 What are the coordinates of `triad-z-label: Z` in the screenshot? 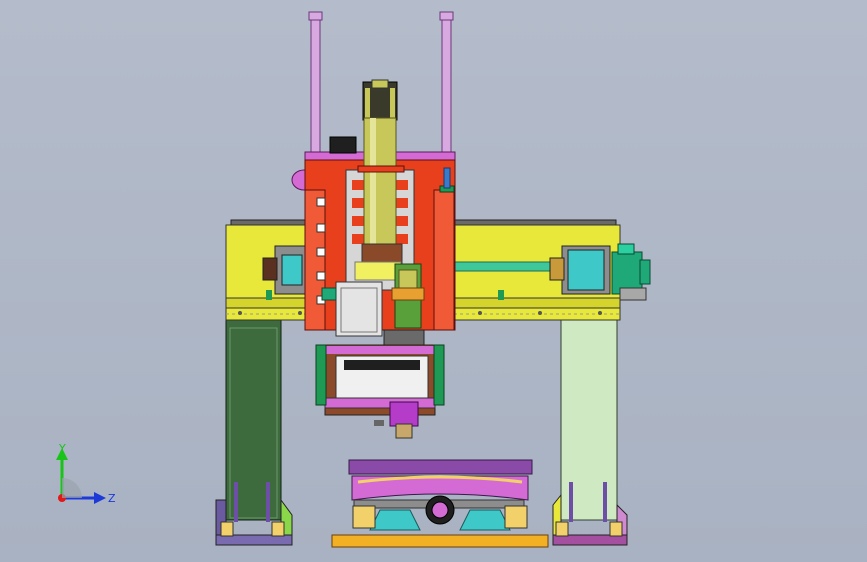 It's located at (112, 498).